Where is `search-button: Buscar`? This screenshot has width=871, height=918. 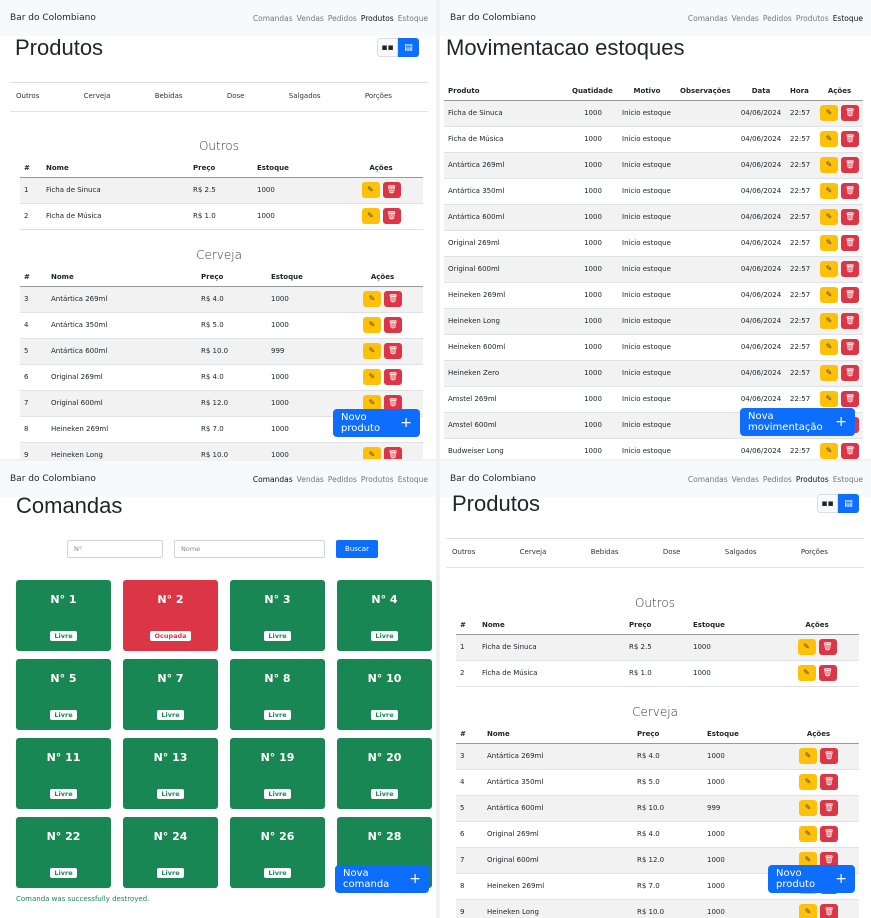 search-button: Buscar is located at coordinates (357, 549).